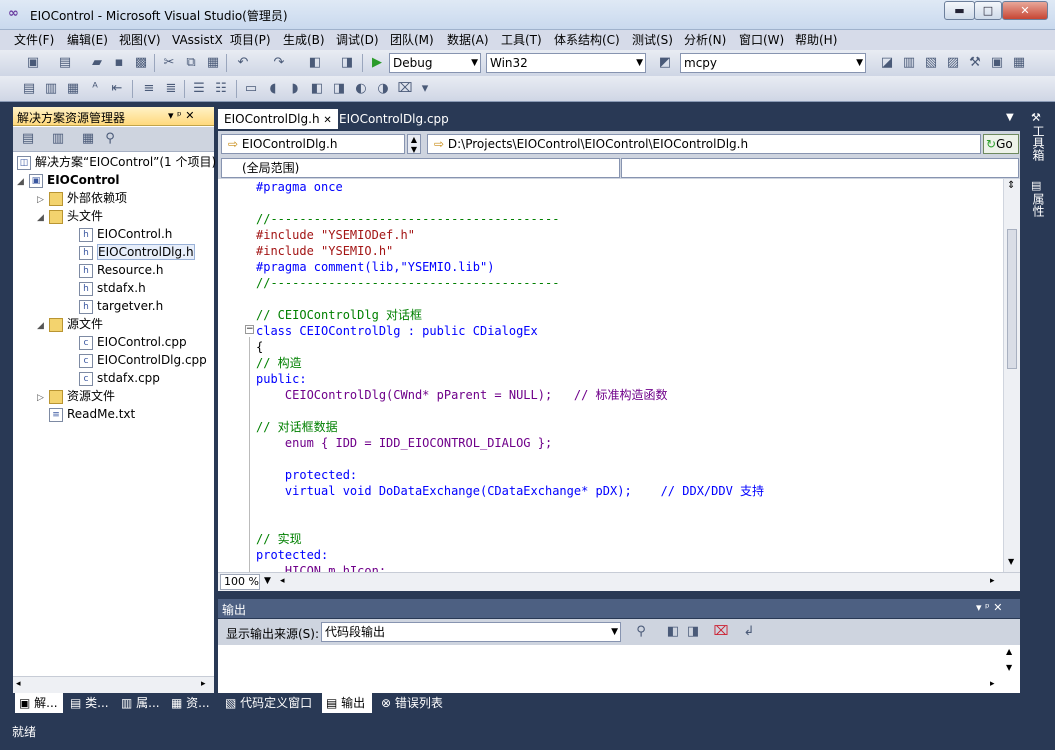 This screenshot has height=750, width=1055. Describe the element at coordinates (203, 684) in the screenshot. I see `scroll-right-icon: ▸` at that location.